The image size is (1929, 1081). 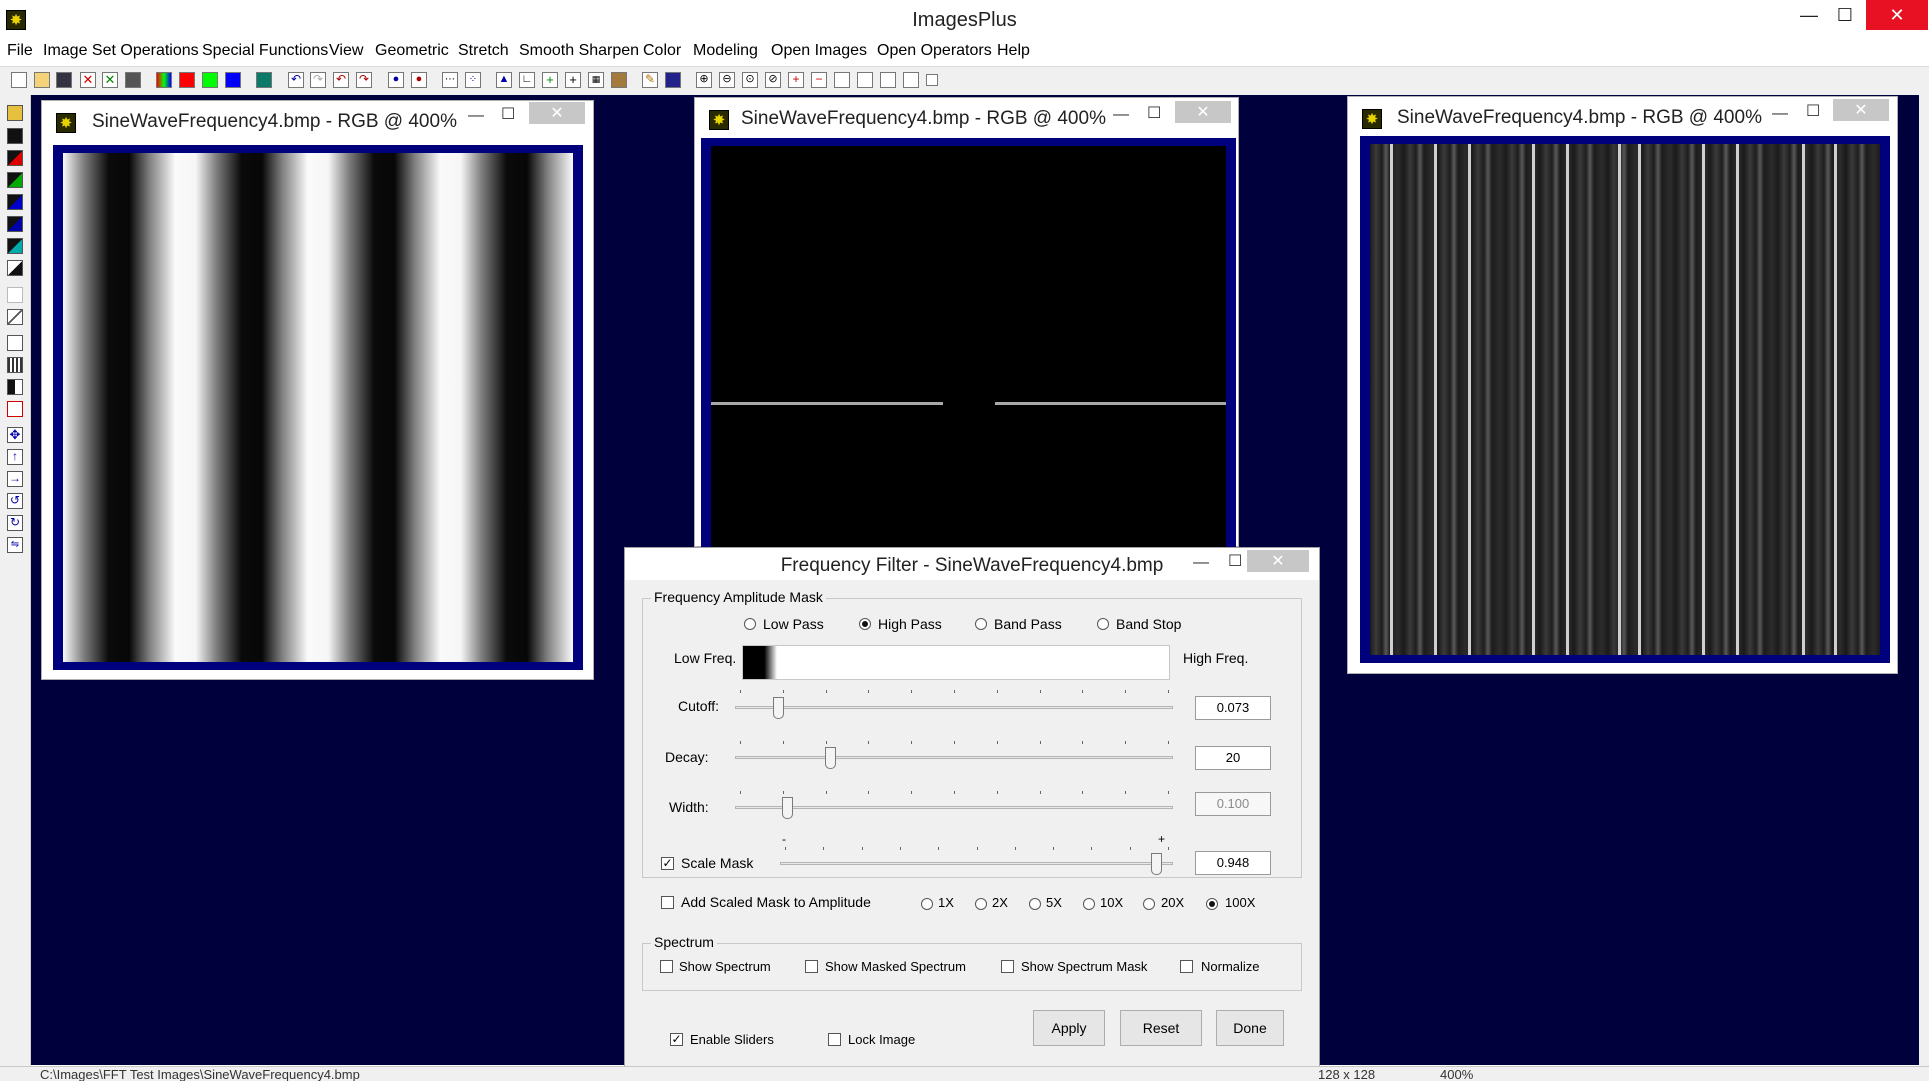 What do you see at coordinates (15, 409) in the screenshot?
I see `left-tool-select-icon` at bounding box center [15, 409].